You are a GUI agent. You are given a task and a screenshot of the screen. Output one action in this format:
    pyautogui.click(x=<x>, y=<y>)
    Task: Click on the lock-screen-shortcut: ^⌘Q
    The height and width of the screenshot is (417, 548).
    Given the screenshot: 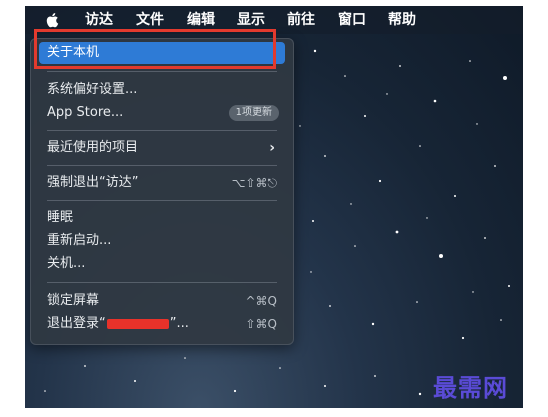 What is the action you would take?
    pyautogui.click(x=261, y=301)
    